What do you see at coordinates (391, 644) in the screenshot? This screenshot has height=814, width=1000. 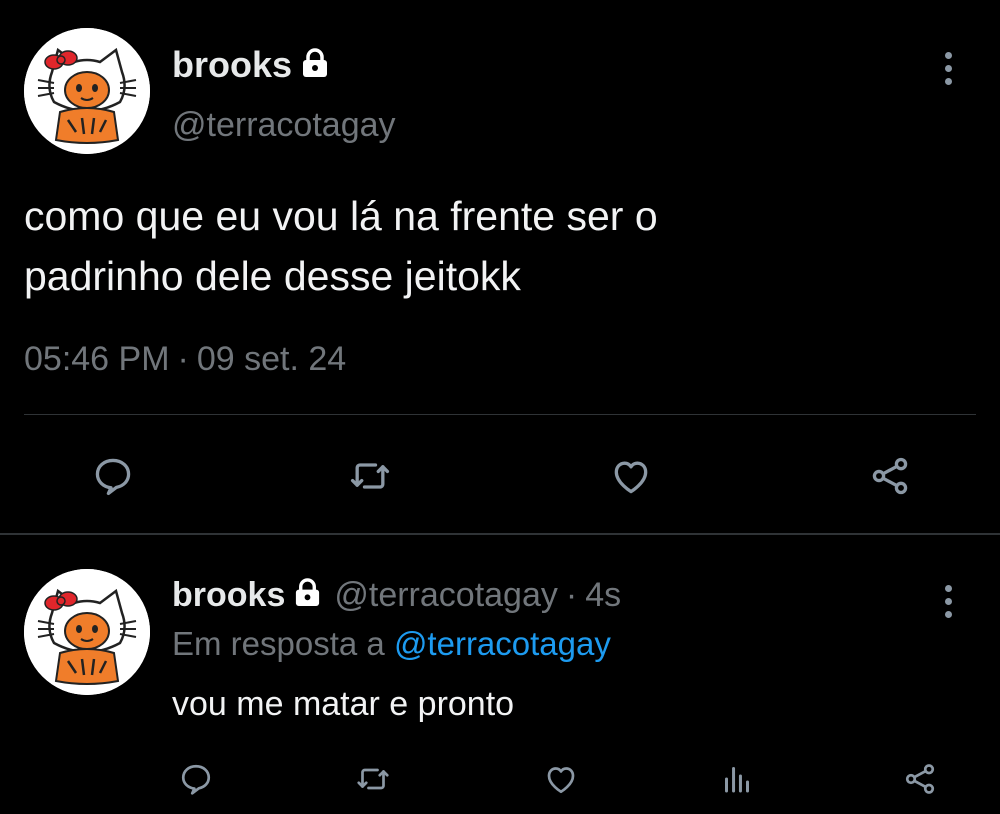 I see `reply-context: Em resposta a @terracotagay` at bounding box center [391, 644].